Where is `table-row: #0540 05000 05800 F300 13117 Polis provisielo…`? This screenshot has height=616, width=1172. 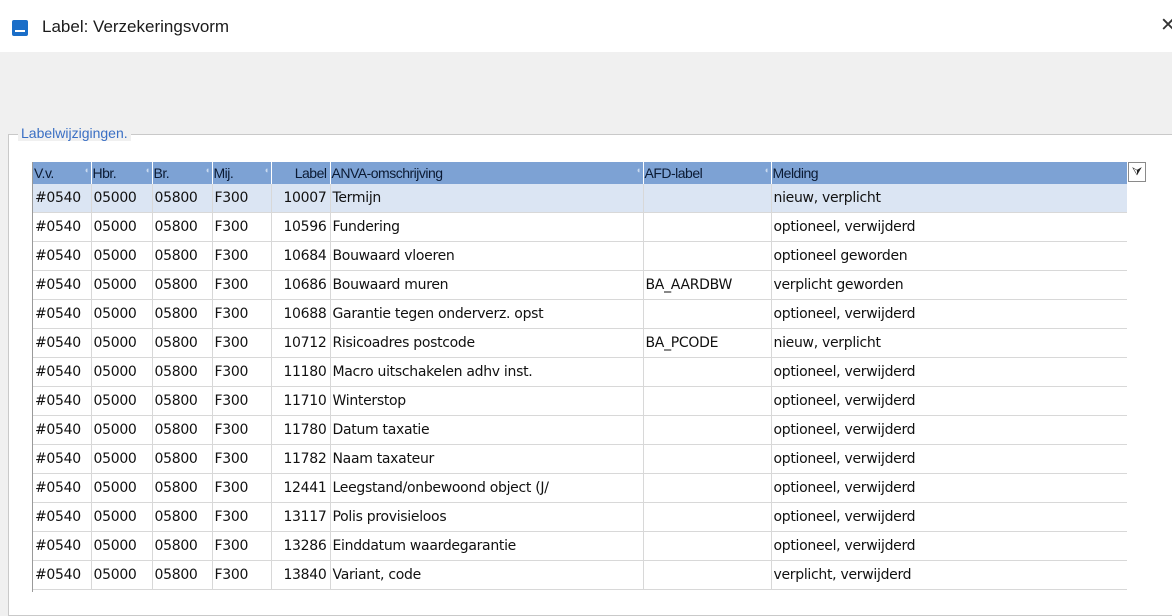
table-row: #0540 05000 05800 F300 13117 Polis provisielo… is located at coordinates (580, 517).